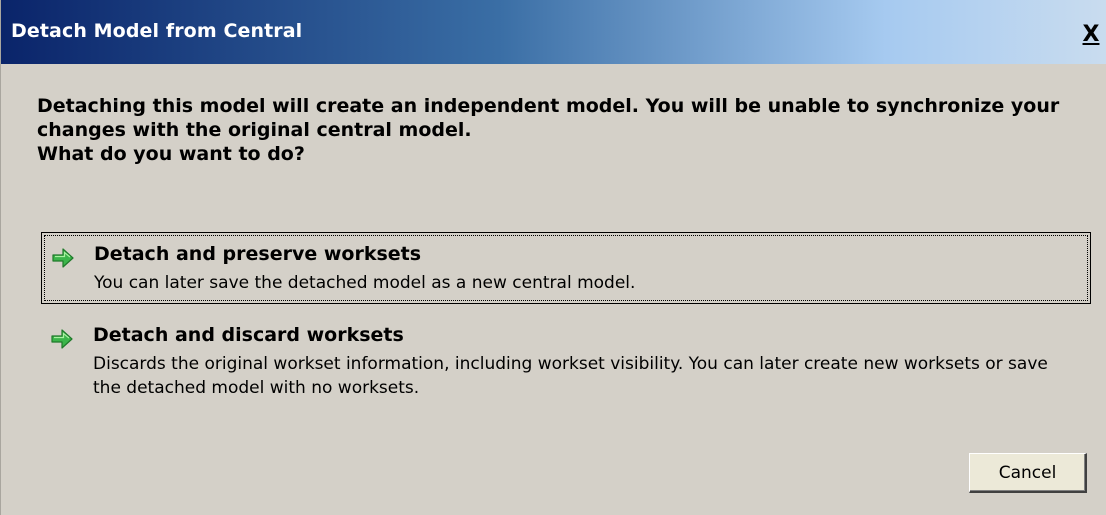  Describe the element at coordinates (157, 31) in the screenshot. I see `window-title: Detach Model from Central` at that location.